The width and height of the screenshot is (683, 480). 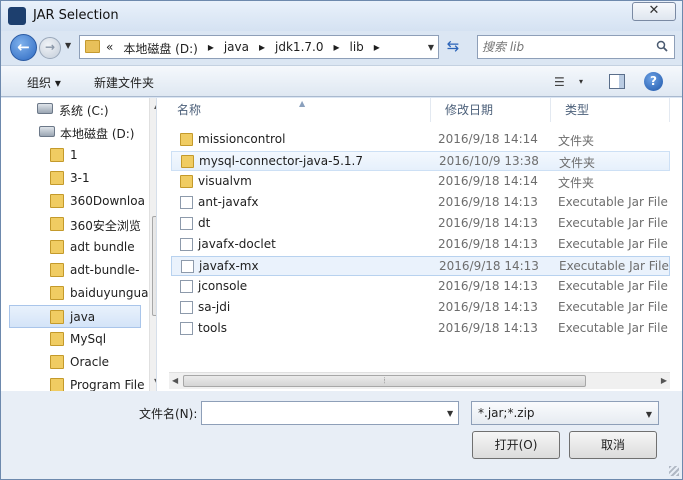 I want to click on sidebar-item-drive-c: 系统 (C:), so click(x=75, y=109).